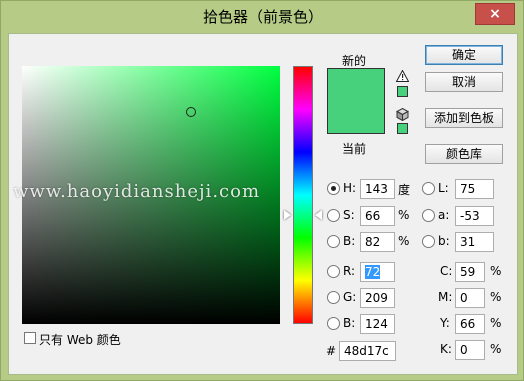 Image resolution: width=524 pixels, height=381 pixels. I want to click on s-label: S:, so click(349, 215).